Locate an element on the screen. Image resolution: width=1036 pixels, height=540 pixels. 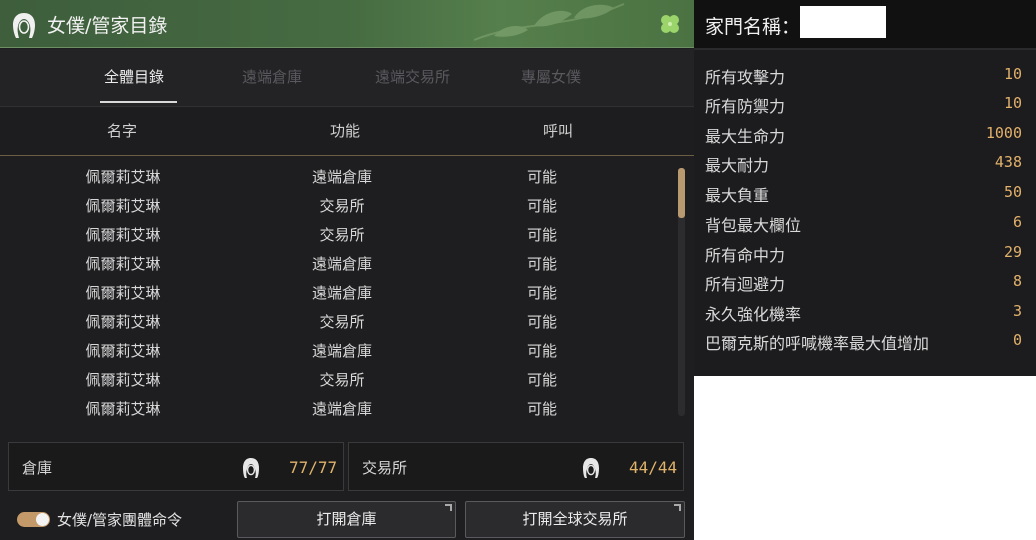
open-global-market-button: 打開全球交易所 is located at coordinates (575, 519).